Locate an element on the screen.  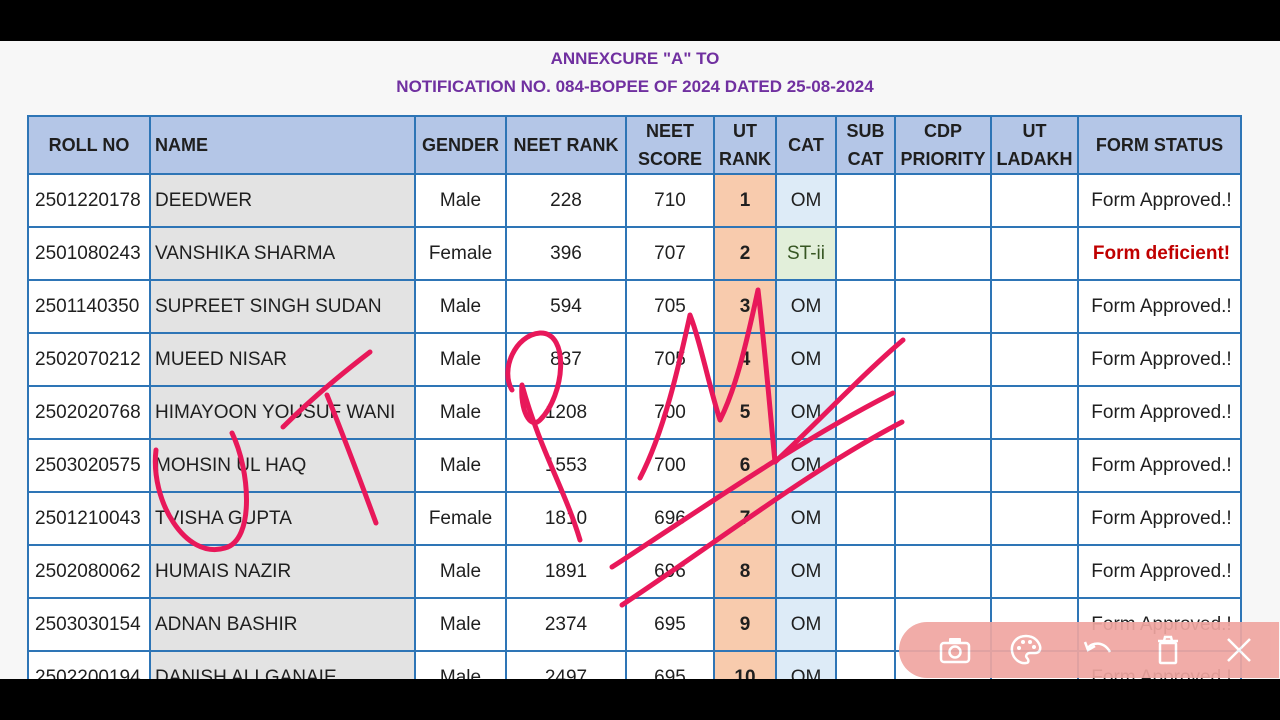
palette-icon is located at coordinates (1026, 650).